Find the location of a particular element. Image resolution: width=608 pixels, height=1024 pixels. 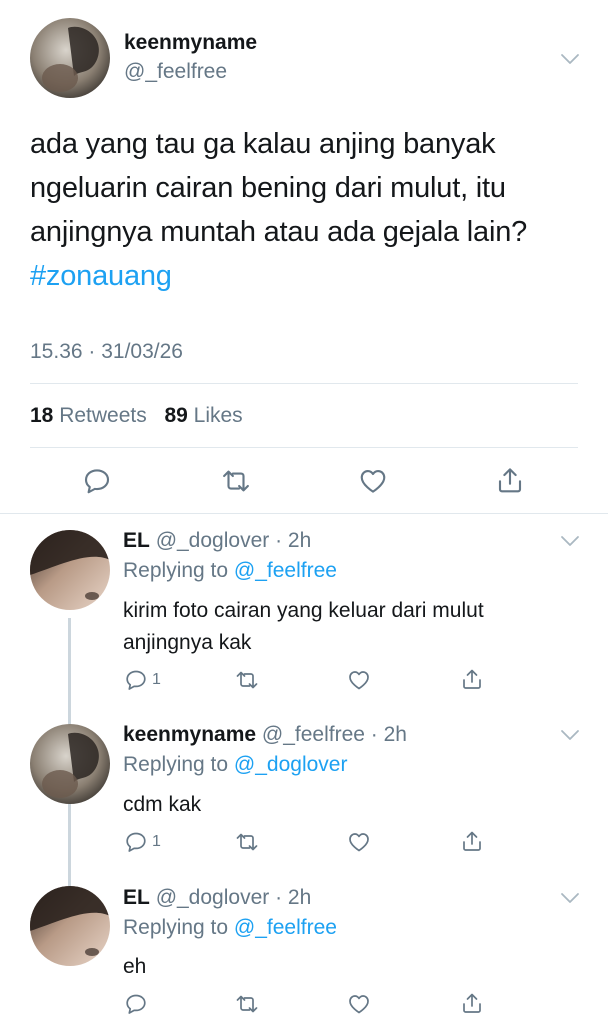

replying-to: Replying to @_doglover is located at coordinates (235, 765).